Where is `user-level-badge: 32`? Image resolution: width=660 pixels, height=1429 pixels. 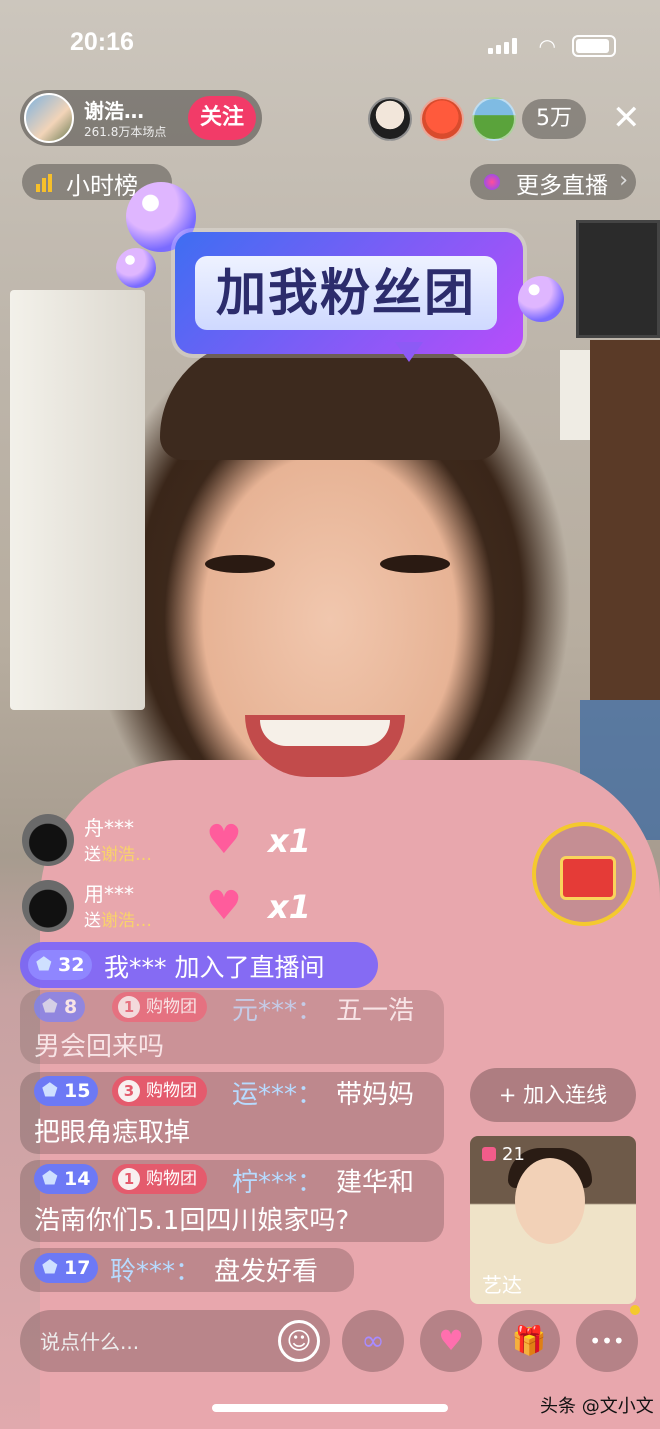
user-level-badge: 32 is located at coordinates (60, 965).